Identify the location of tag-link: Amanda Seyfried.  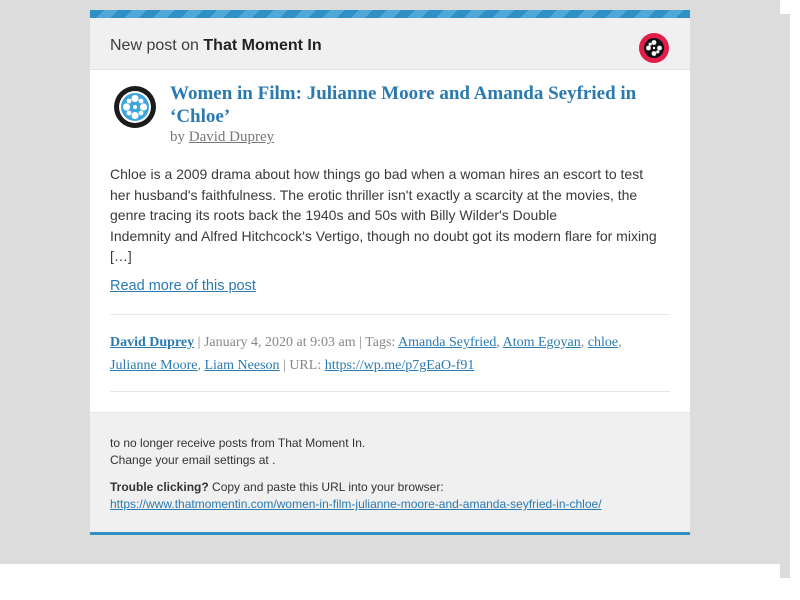
(447, 342).